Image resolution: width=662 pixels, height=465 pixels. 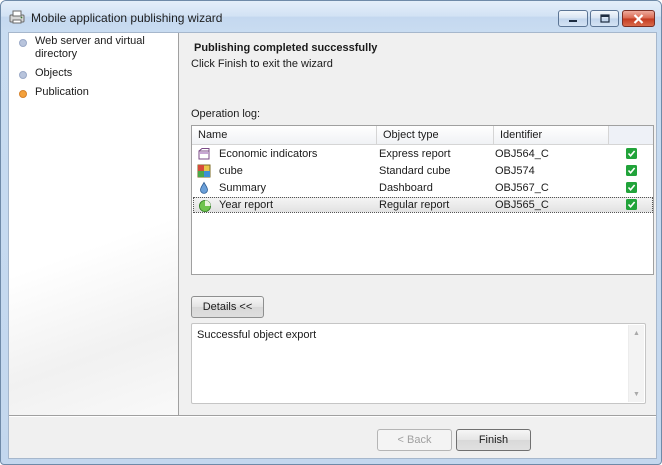 What do you see at coordinates (227, 307) in the screenshot?
I see `details-toggle-button: Details <<` at bounding box center [227, 307].